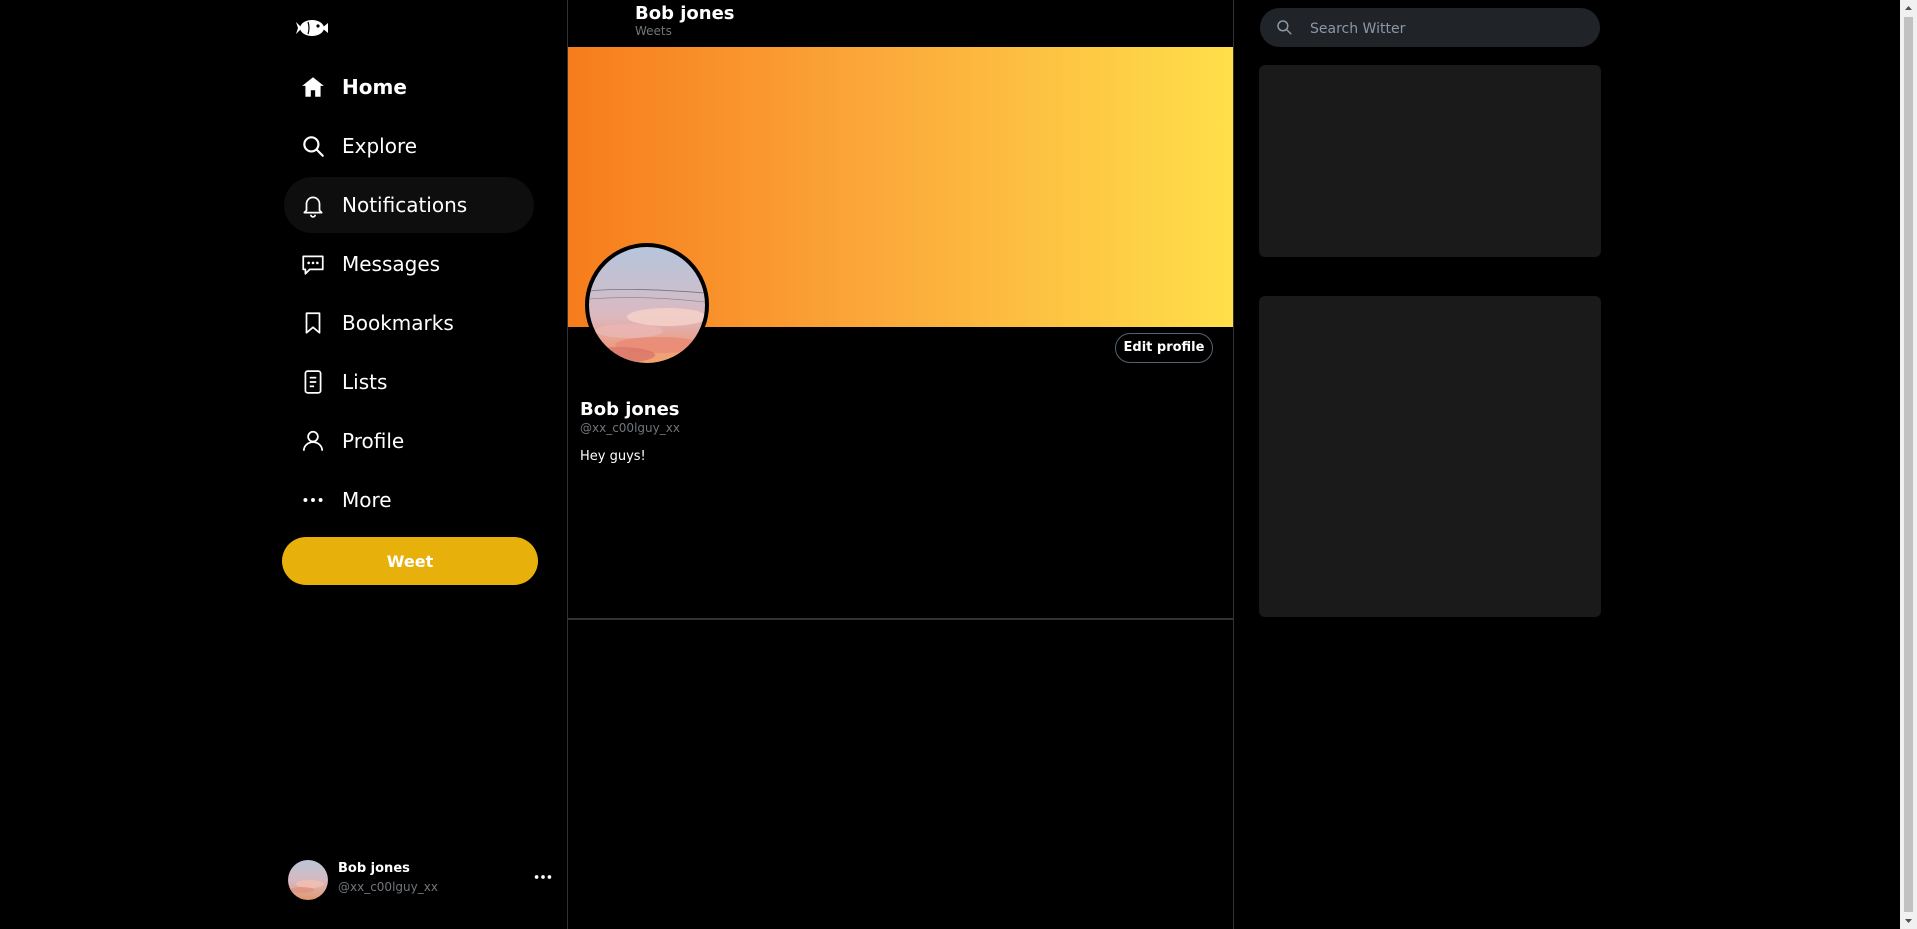 The height and width of the screenshot is (929, 1917). I want to click on nav-lists-label: Lists, so click(365, 382).